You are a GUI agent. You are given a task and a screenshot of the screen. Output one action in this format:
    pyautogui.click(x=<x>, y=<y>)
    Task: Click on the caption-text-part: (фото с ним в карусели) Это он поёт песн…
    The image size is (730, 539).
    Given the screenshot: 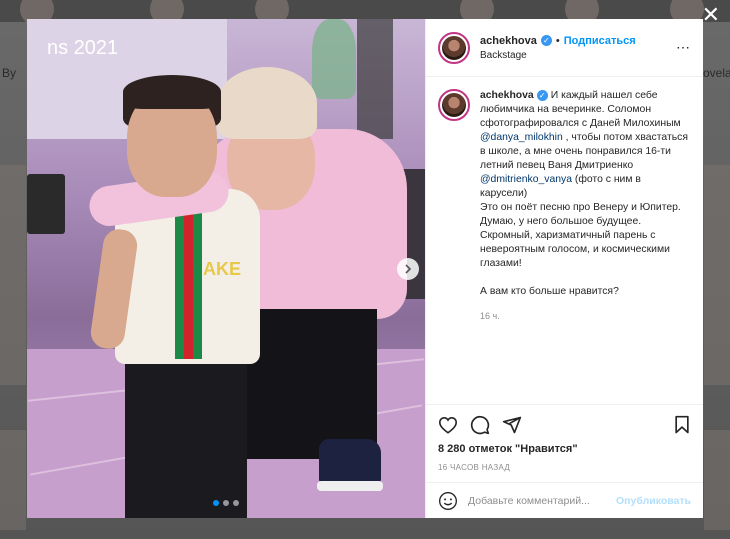 What is the action you would take?
    pyautogui.click(x=580, y=235)
    